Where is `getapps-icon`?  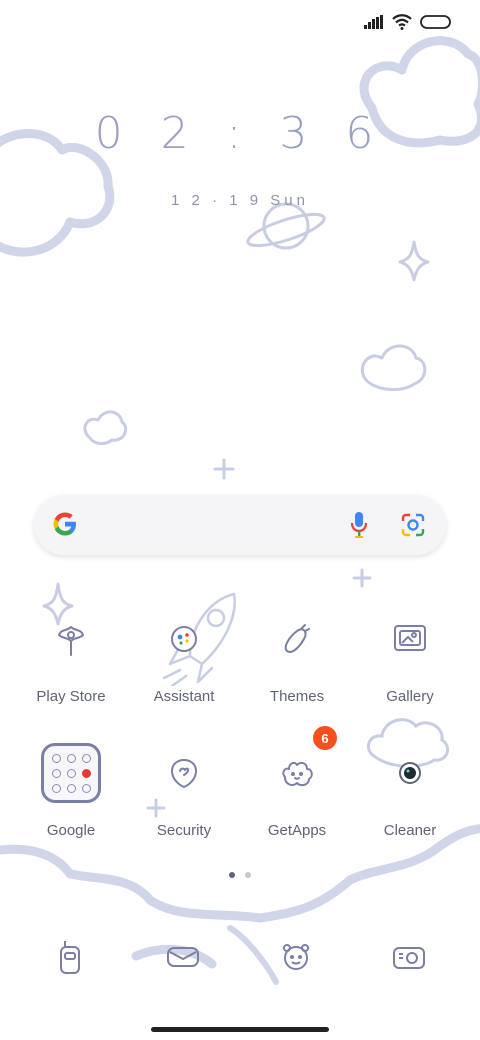 getapps-icon is located at coordinates (297, 774).